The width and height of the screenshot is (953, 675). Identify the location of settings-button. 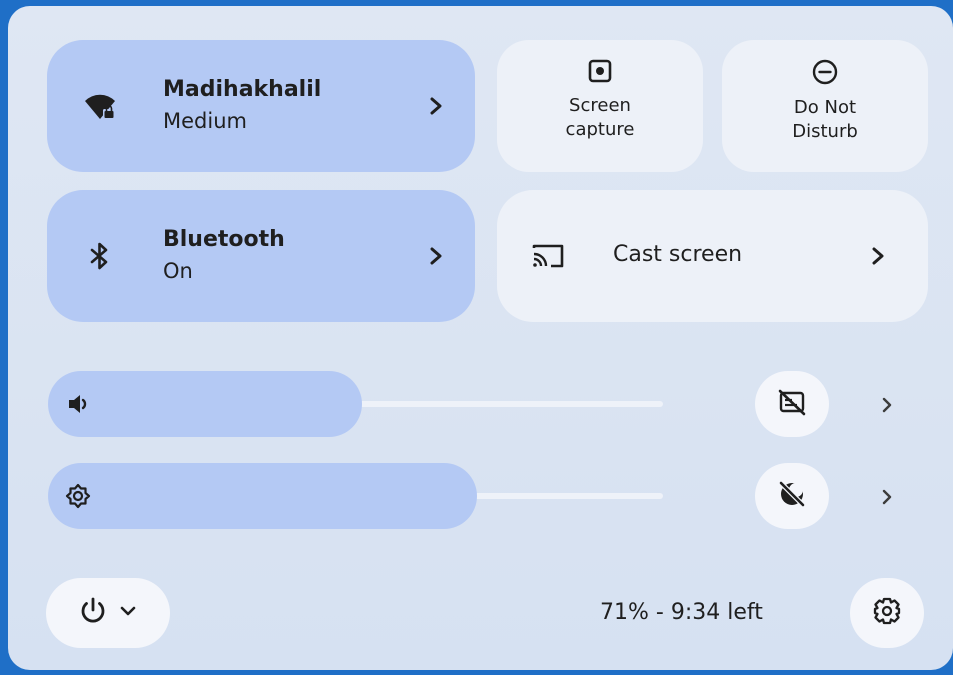
(887, 613).